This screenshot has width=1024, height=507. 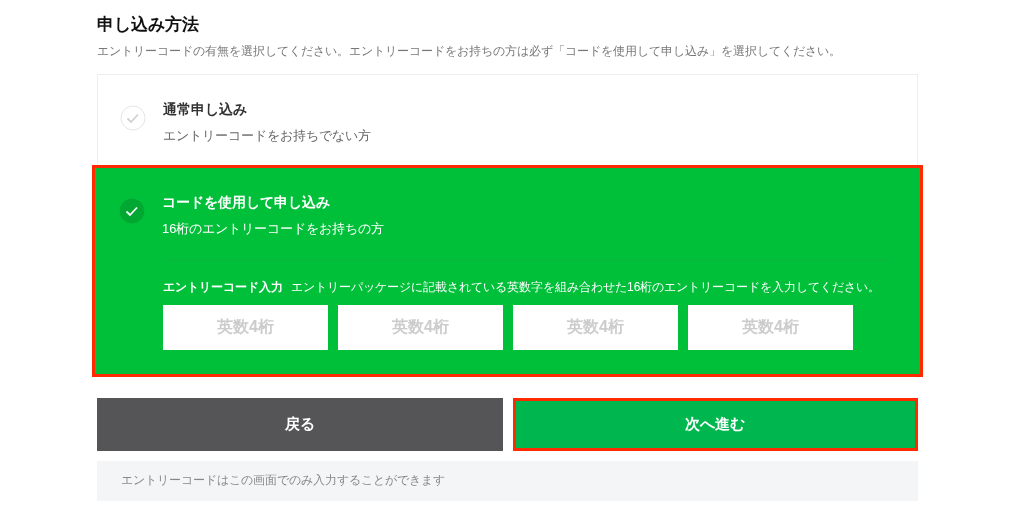 What do you see at coordinates (469, 51) in the screenshot?
I see `description-text: エントリーコードの有無を選択してください。エントリーコードをお持ちの方は必ず「コードを使用して申し込み」を選択してください。` at bounding box center [469, 51].